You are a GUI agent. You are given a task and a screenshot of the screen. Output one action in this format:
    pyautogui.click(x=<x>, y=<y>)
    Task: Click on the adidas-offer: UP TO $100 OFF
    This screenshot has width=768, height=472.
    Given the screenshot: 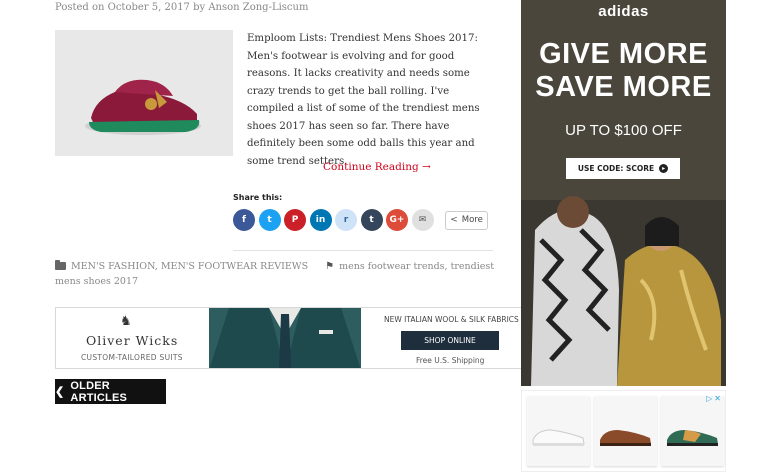 What is the action you would take?
    pyautogui.click(x=623, y=130)
    